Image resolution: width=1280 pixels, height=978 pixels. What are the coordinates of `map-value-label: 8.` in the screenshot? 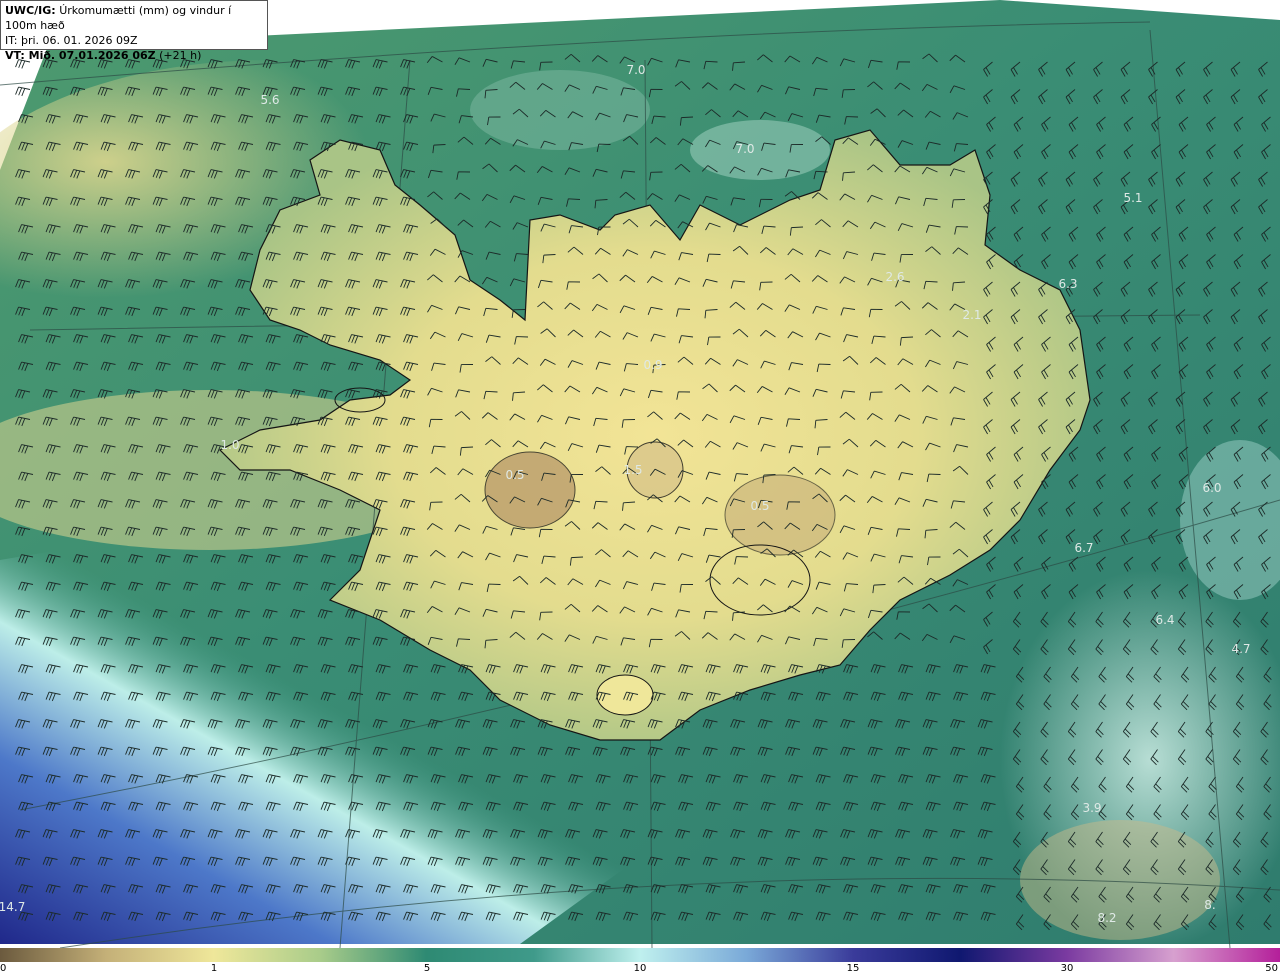 It's located at (1209, 905).